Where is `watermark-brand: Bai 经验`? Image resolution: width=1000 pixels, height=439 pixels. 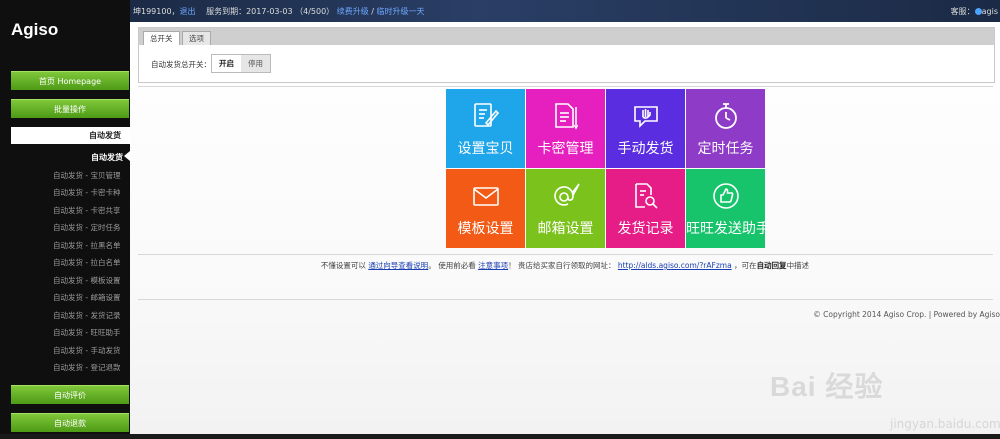
watermark-brand: Bai 经验 is located at coordinates (827, 386).